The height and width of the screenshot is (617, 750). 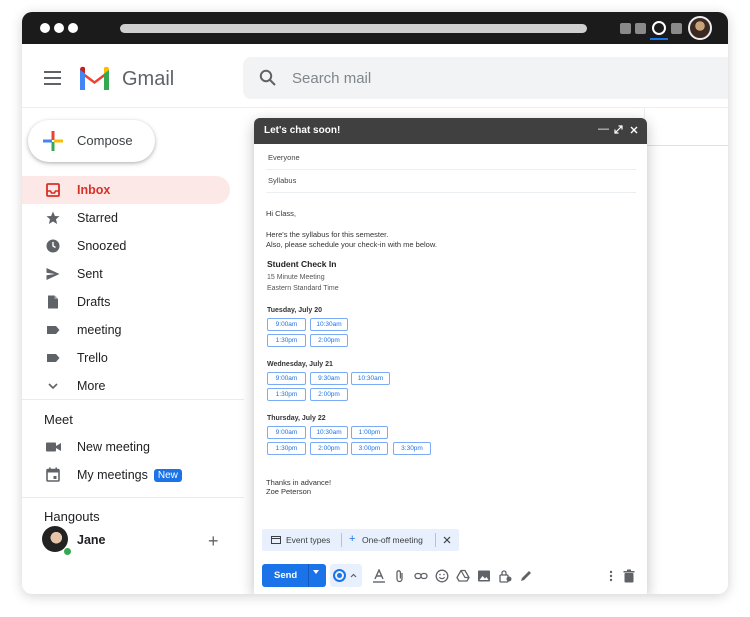 What do you see at coordinates (285, 575) in the screenshot?
I see `send-label: Send` at bounding box center [285, 575].